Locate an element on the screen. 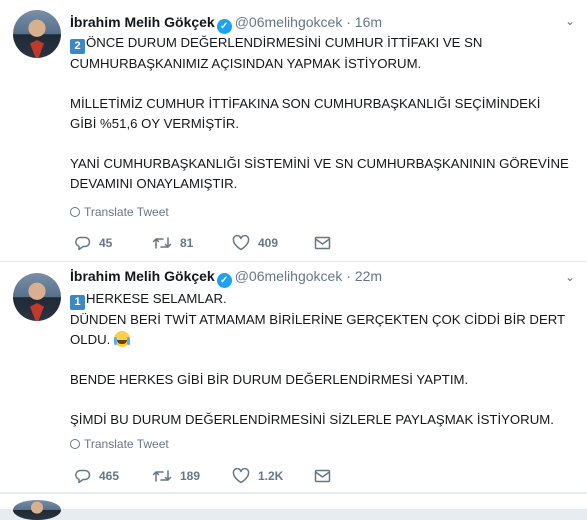 This screenshot has height=520, width=587. like-button: 1.2K is located at coordinates (257, 476).